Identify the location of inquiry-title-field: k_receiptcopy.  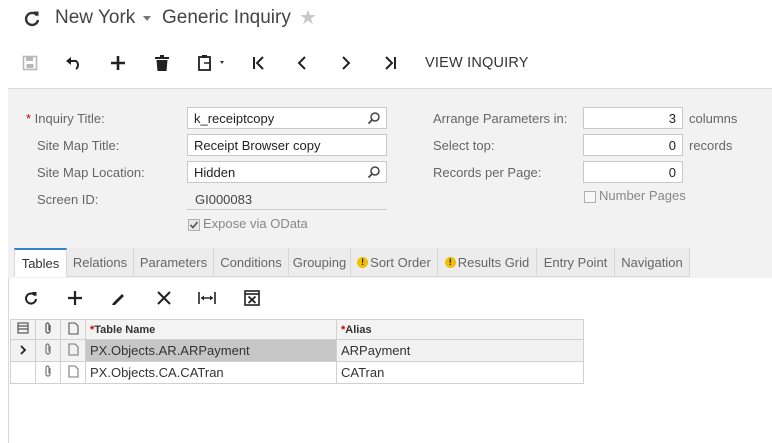
(287, 118).